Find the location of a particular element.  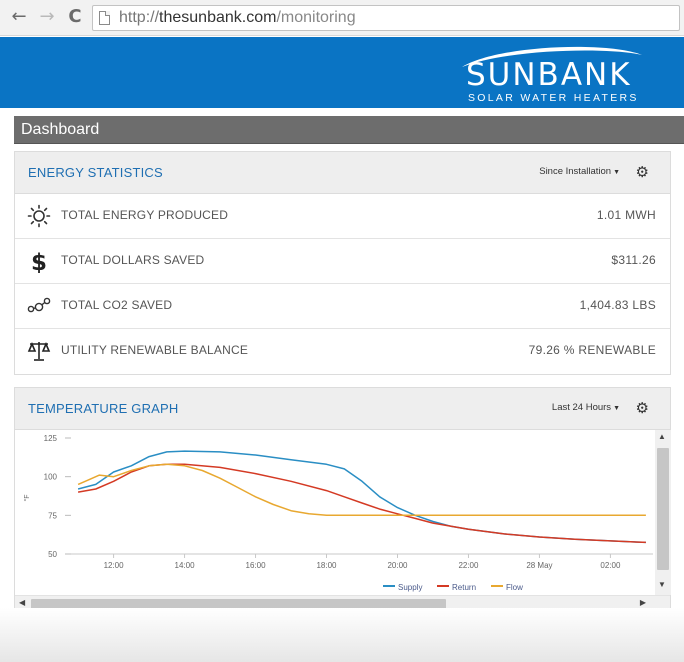

series-line-return is located at coordinates (361, 503).